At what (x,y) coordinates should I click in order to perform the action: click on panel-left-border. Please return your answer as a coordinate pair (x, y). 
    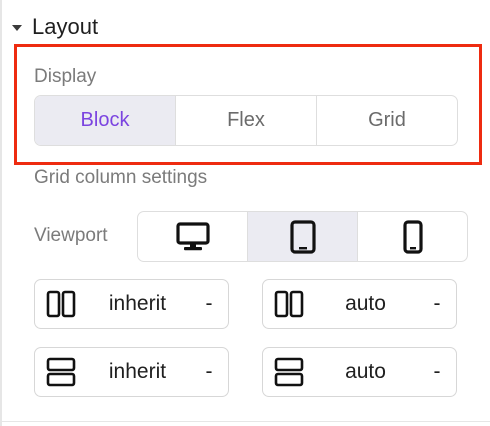
    Looking at the image, I should click on (1, 213).